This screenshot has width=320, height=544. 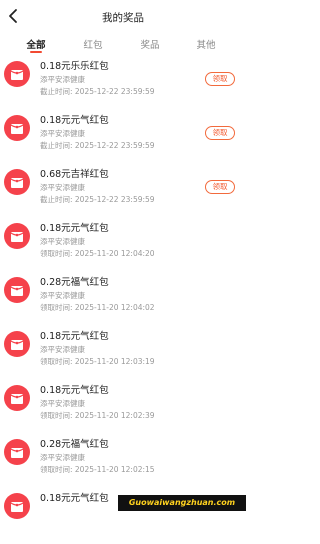 What do you see at coordinates (150, 44) in the screenshot?
I see `tab-prizes: 奖品` at bounding box center [150, 44].